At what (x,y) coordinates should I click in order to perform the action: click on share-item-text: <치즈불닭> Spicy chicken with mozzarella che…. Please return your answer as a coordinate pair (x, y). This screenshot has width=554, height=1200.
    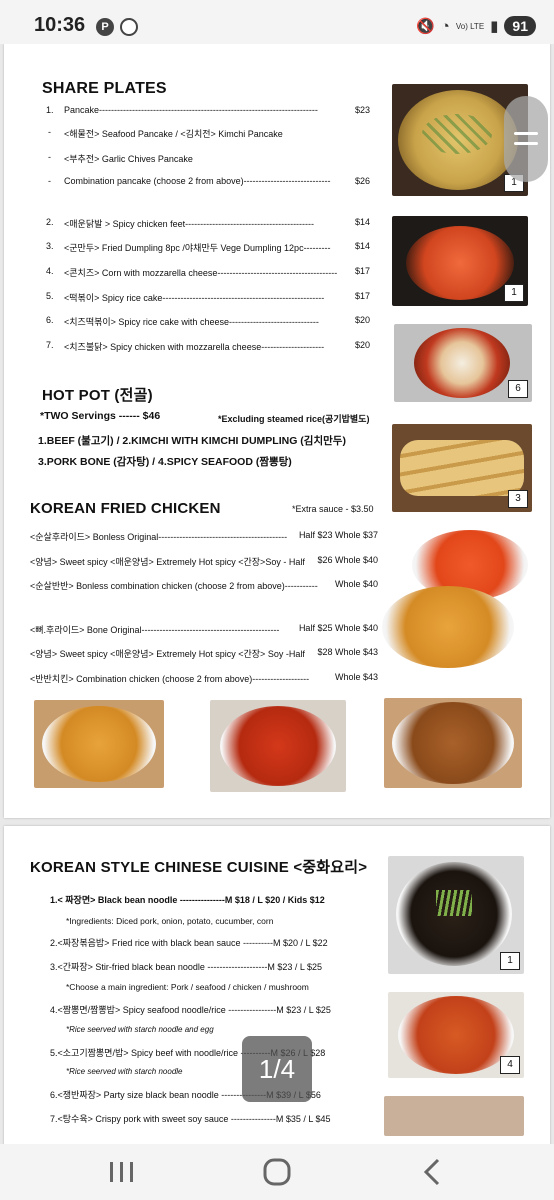
    Looking at the image, I should click on (194, 347).